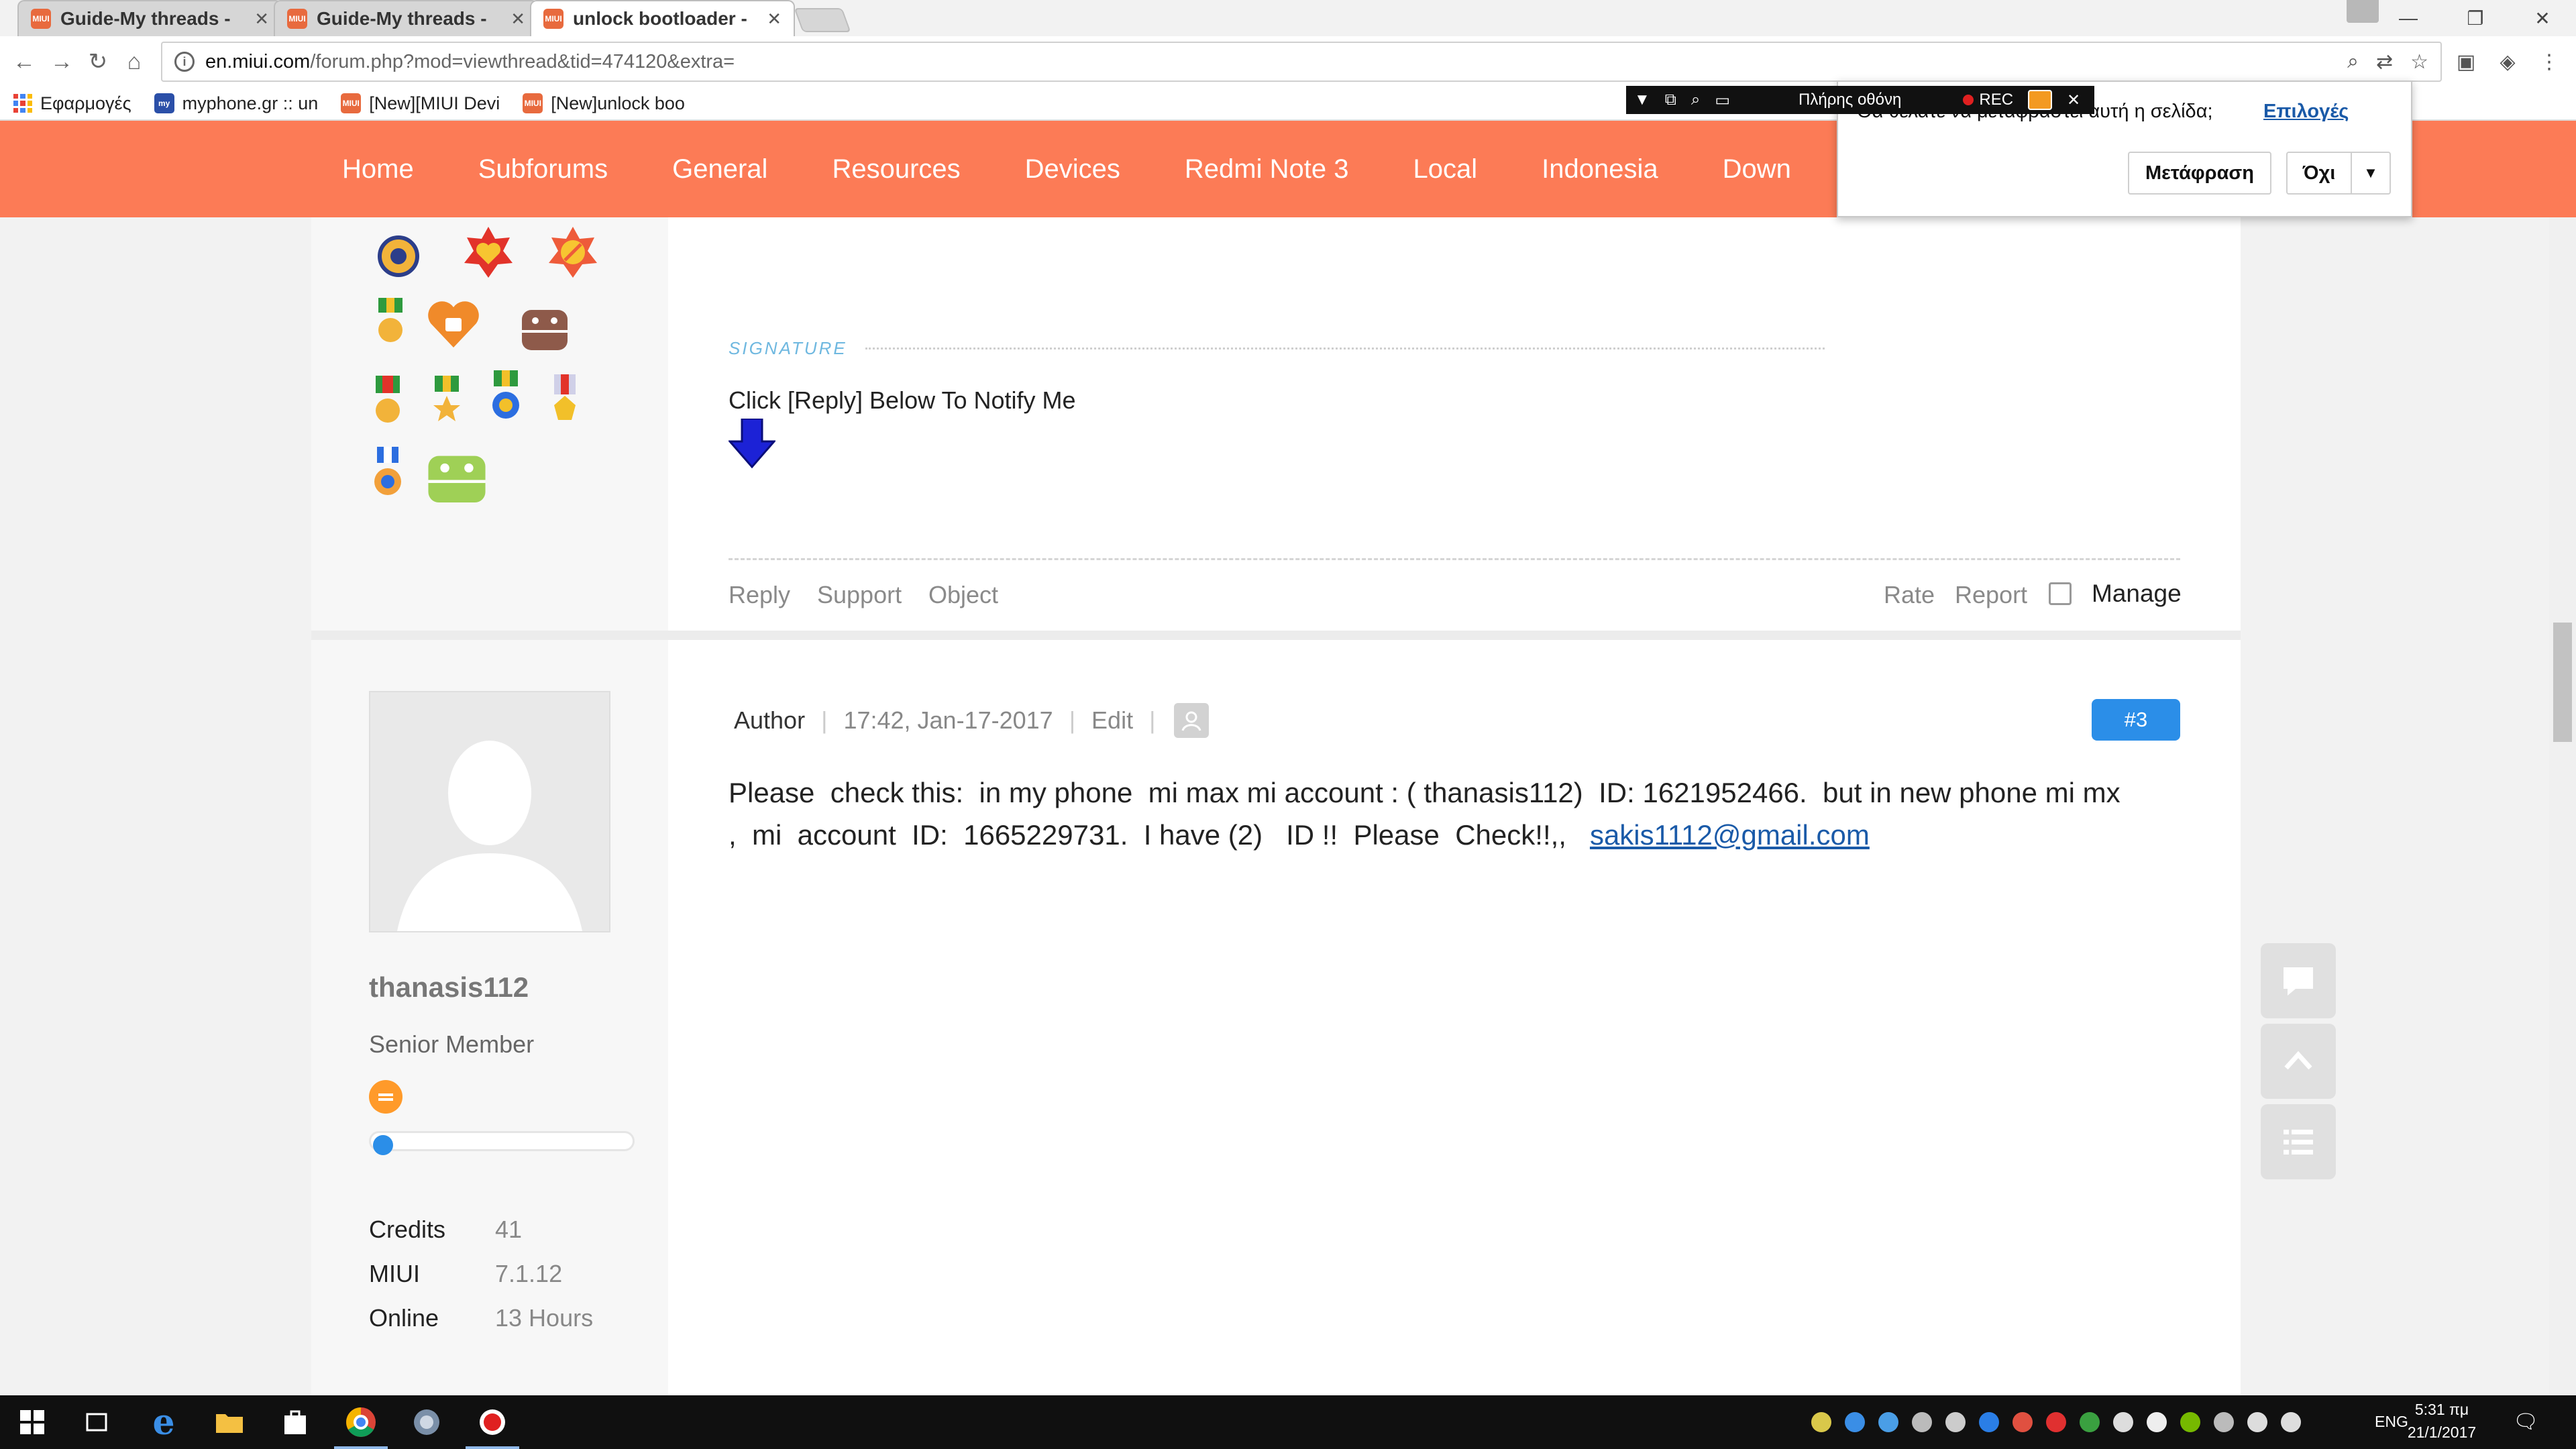  I want to click on nav-redmi-note-3: Redmi Note 3, so click(1267, 169).